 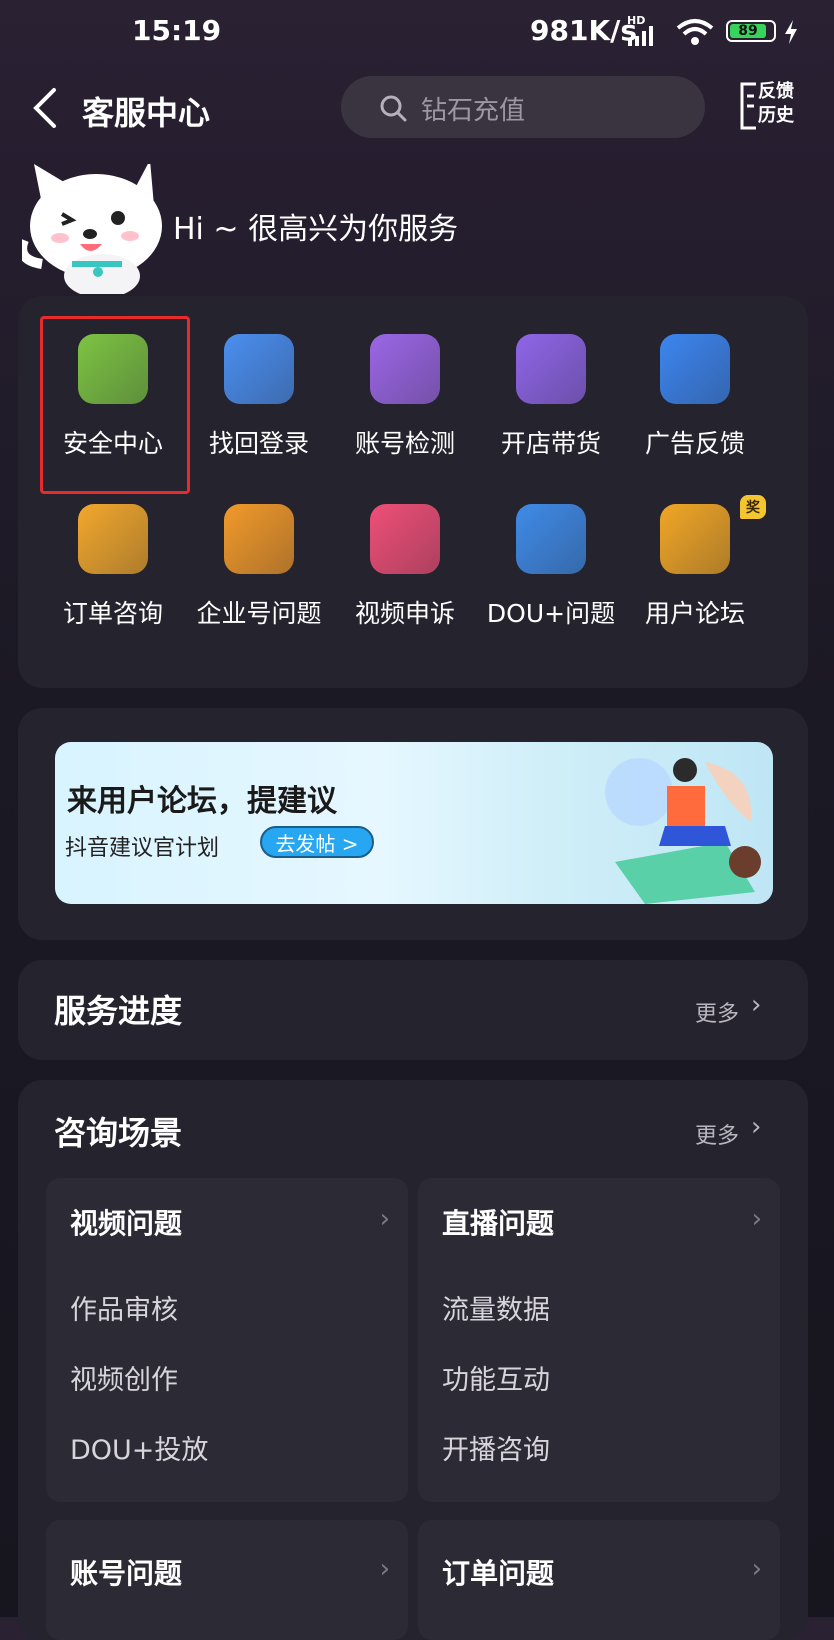 I want to click on service-item: 广告反馈, so click(x=695, y=397).